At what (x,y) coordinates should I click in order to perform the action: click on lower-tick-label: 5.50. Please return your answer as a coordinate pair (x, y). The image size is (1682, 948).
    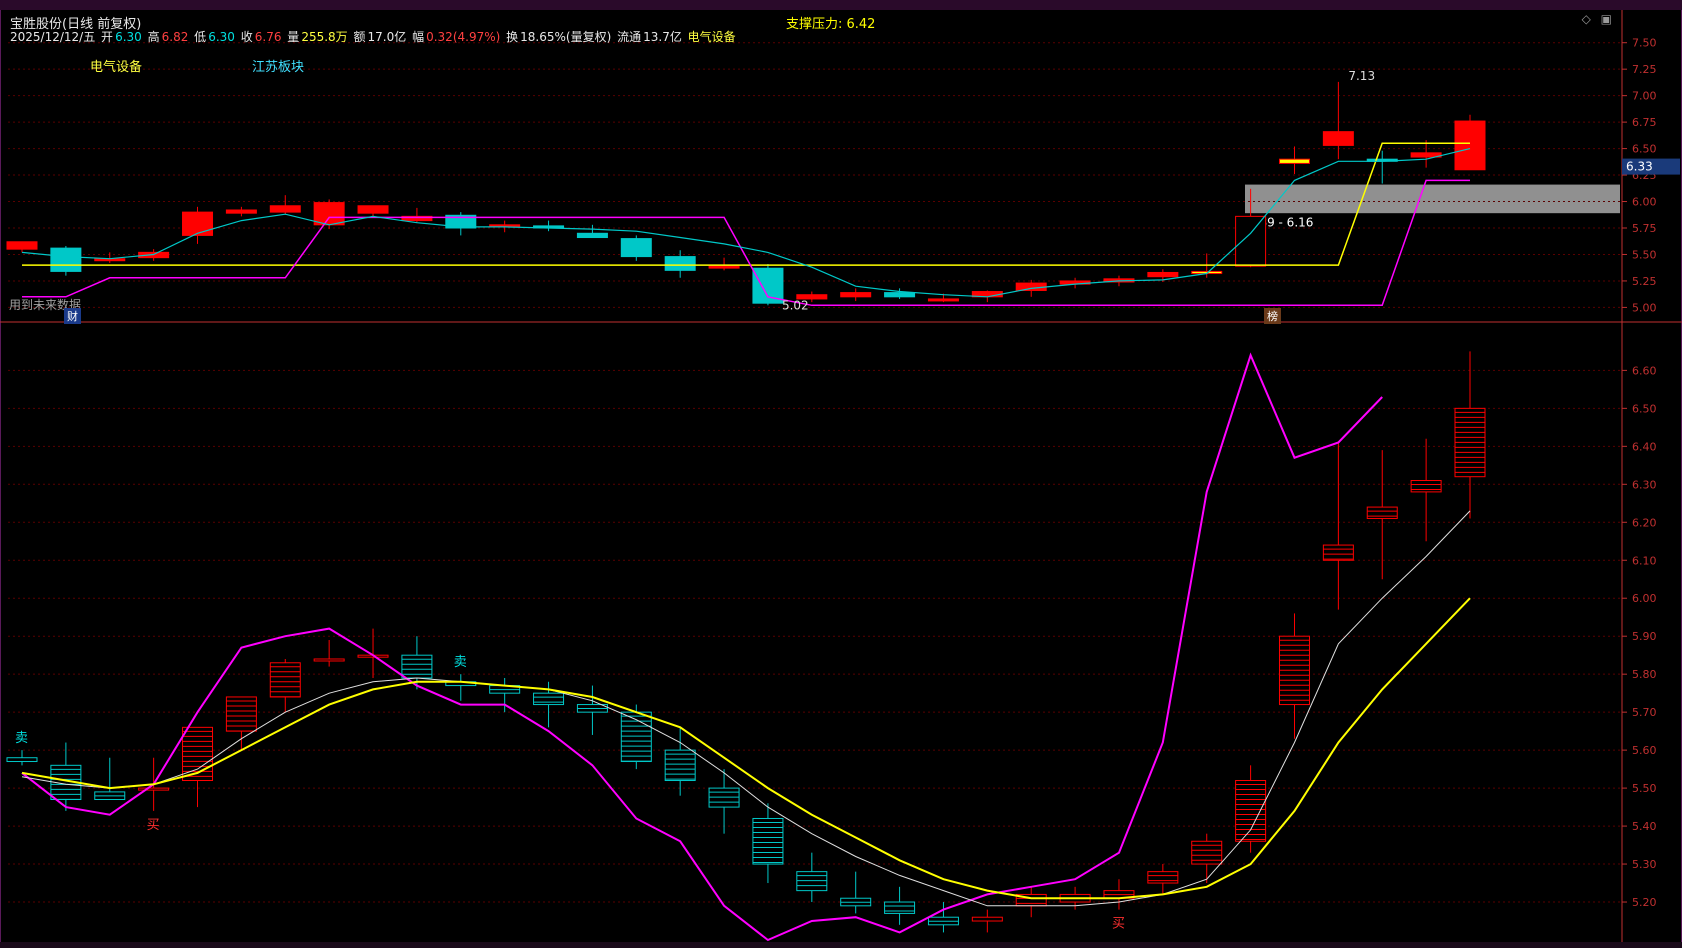
    Looking at the image, I should click on (1644, 788).